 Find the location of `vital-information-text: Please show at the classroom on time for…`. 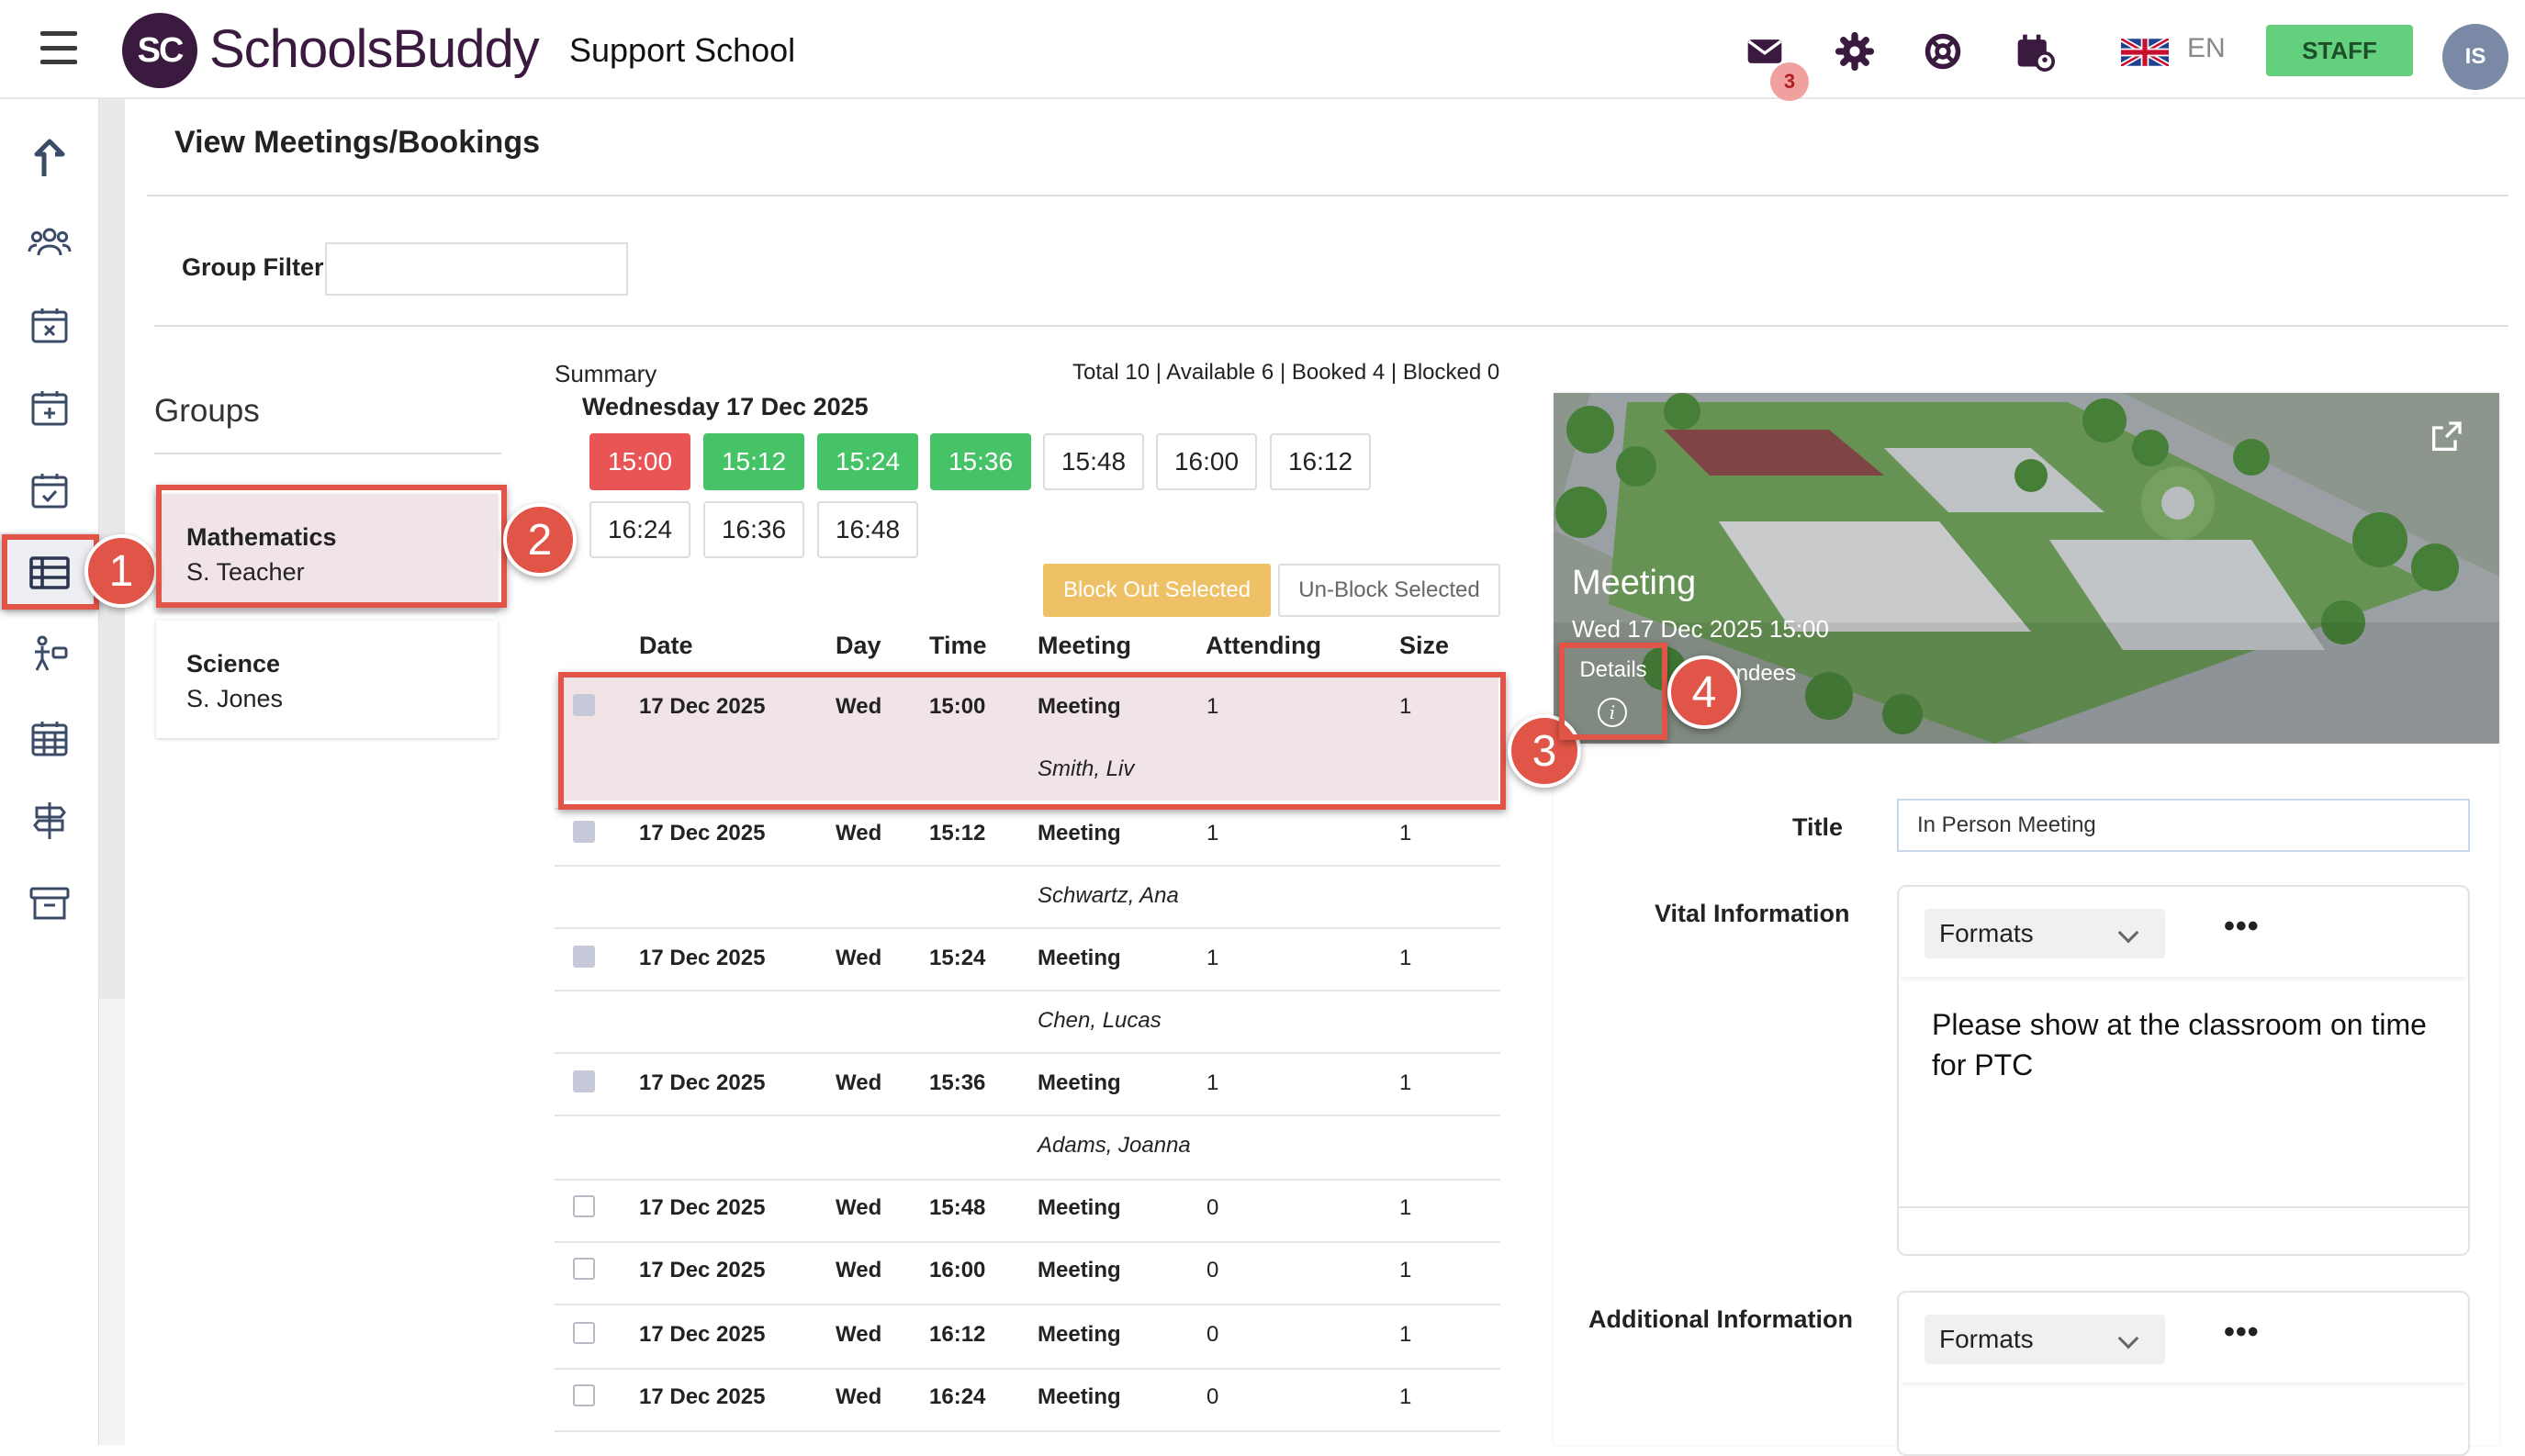

vital-information-text: Please show at the classroom on time for… is located at coordinates (2182, 1044).